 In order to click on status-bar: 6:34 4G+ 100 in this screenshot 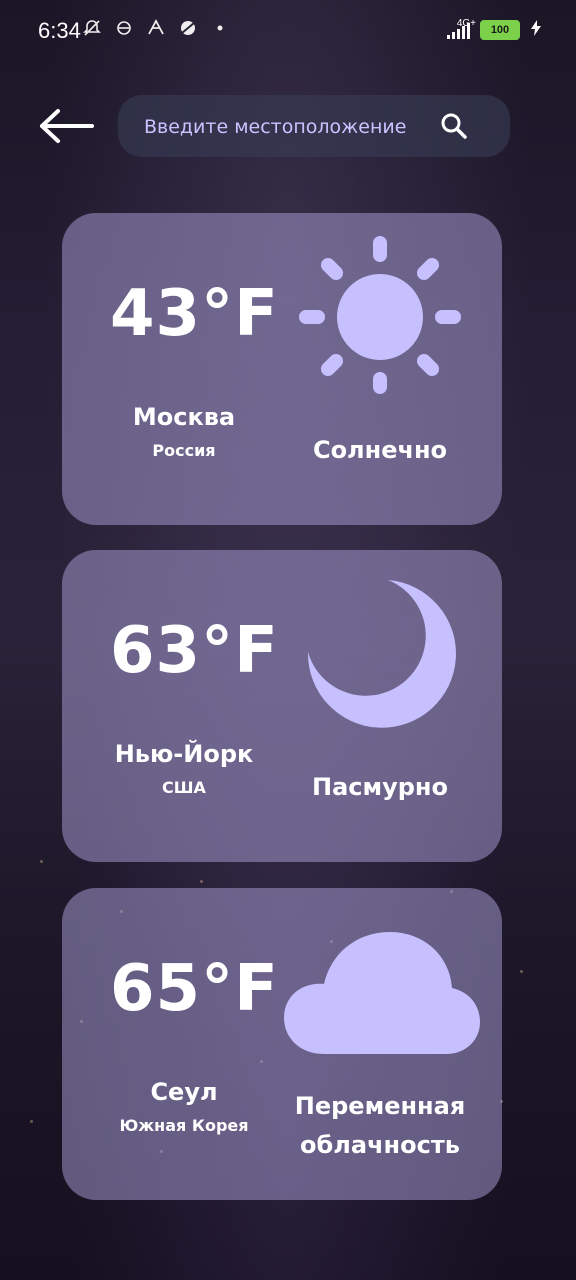, I will do `click(288, 32)`.